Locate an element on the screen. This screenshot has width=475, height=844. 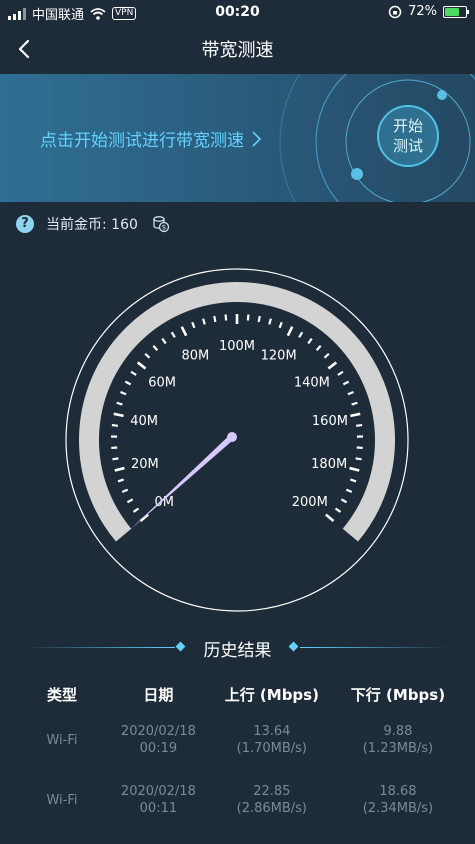
gauge-label: 80M is located at coordinates (195, 356).